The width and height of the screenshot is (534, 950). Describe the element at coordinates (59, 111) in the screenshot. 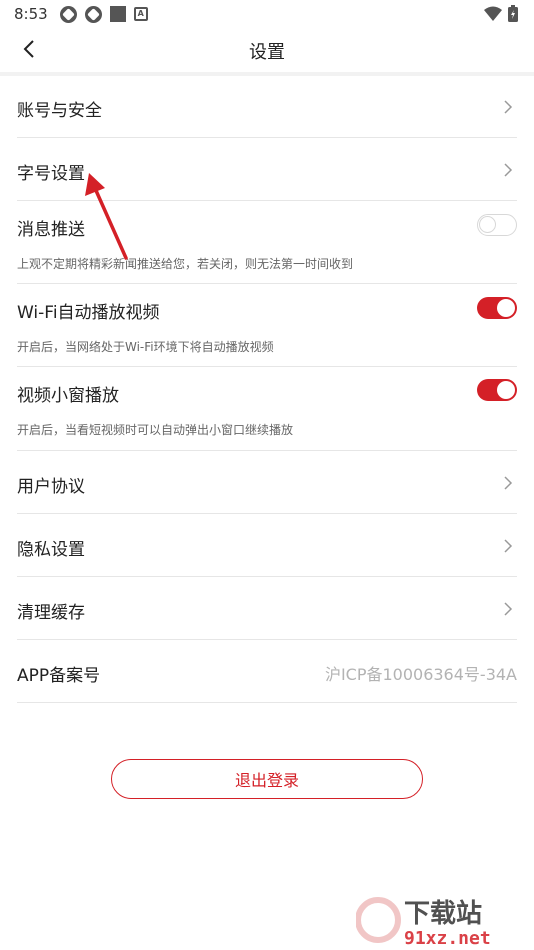

I see `account-security-label: 账号与安全` at that location.